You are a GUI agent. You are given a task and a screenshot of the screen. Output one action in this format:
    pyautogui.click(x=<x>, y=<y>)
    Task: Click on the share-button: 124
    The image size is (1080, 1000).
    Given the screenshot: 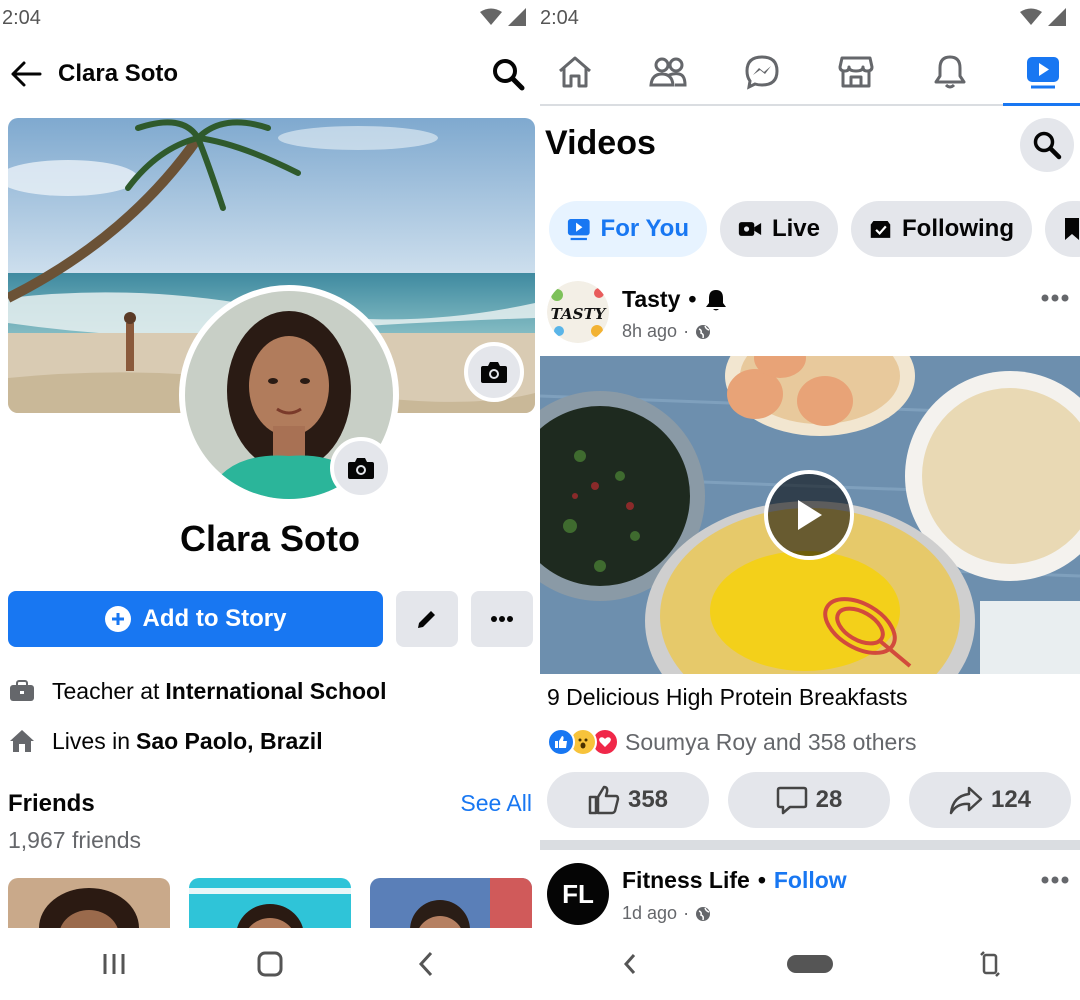 What is the action you would take?
    pyautogui.click(x=990, y=800)
    